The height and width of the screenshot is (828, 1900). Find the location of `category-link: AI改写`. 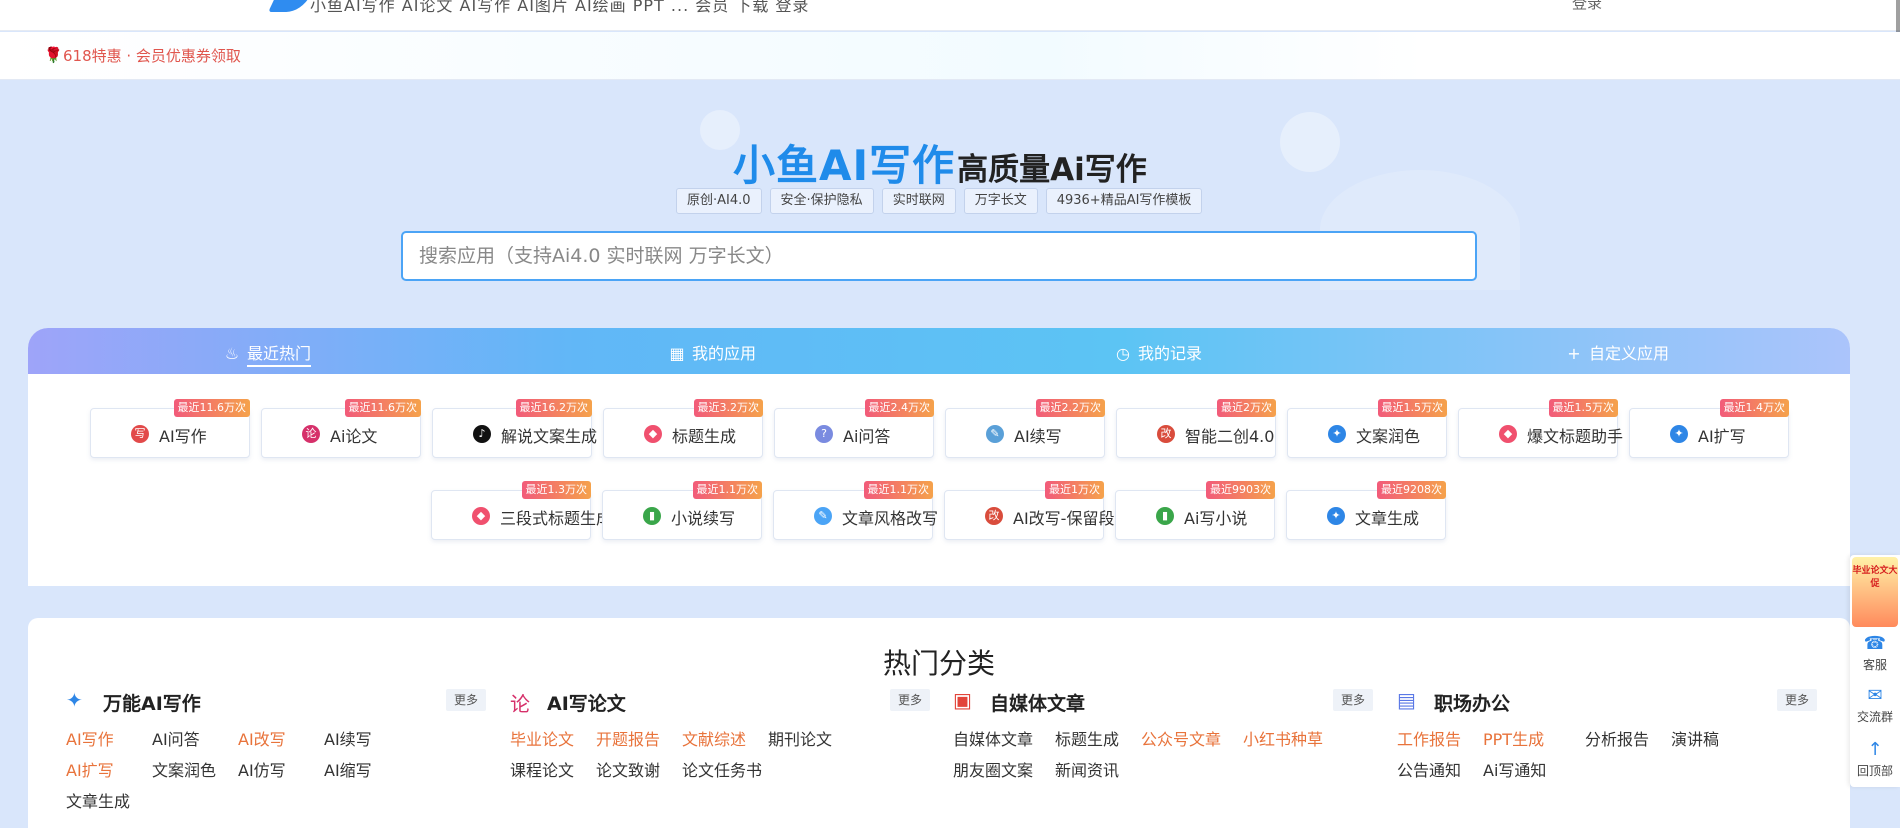

category-link: AI改写 is located at coordinates (262, 738).